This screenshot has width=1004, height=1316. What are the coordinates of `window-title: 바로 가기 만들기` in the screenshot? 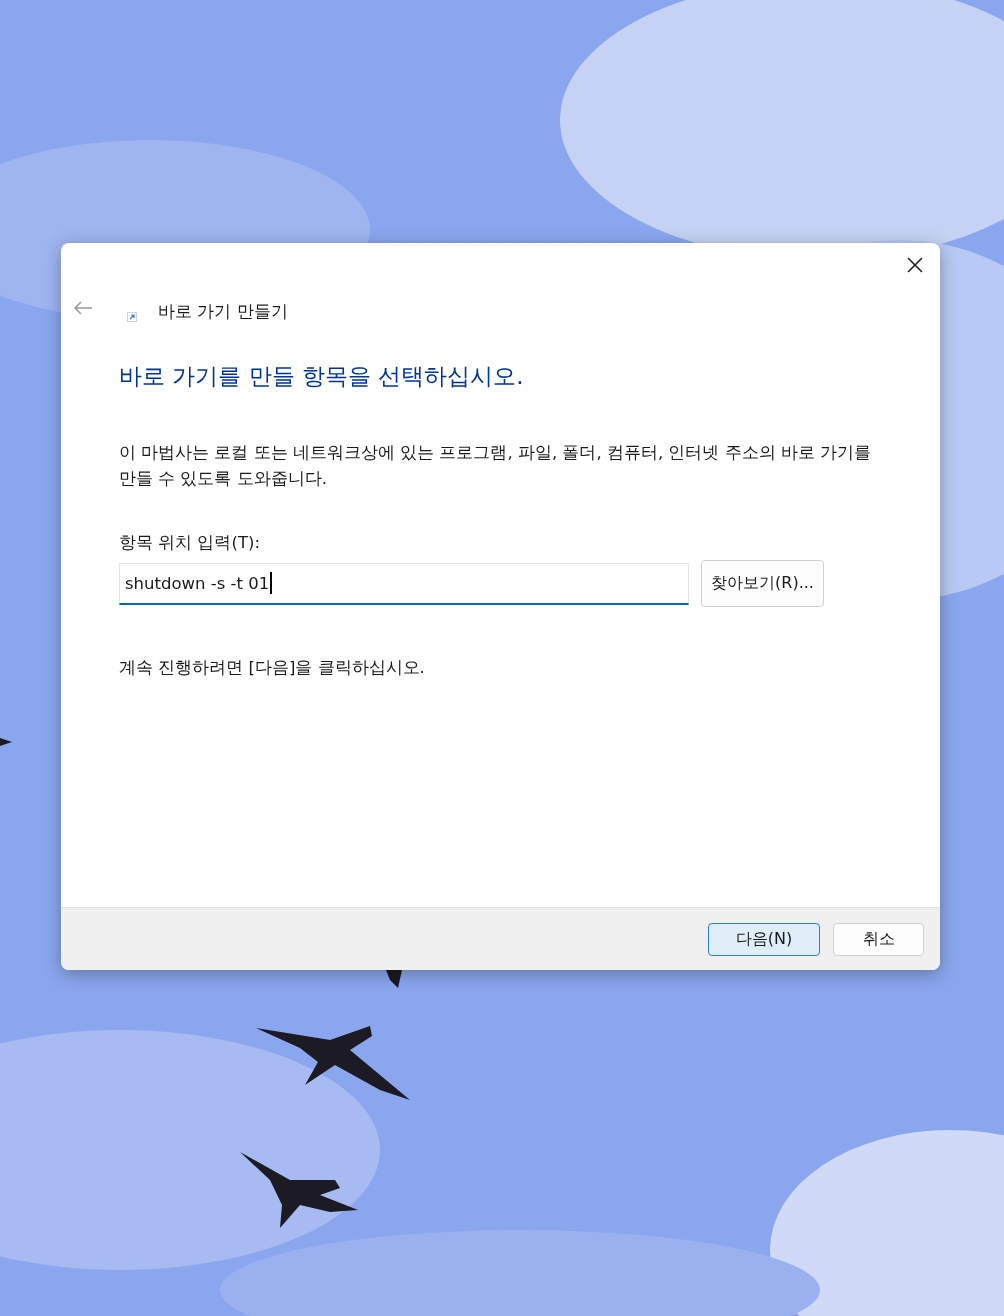 It's located at (223, 311).